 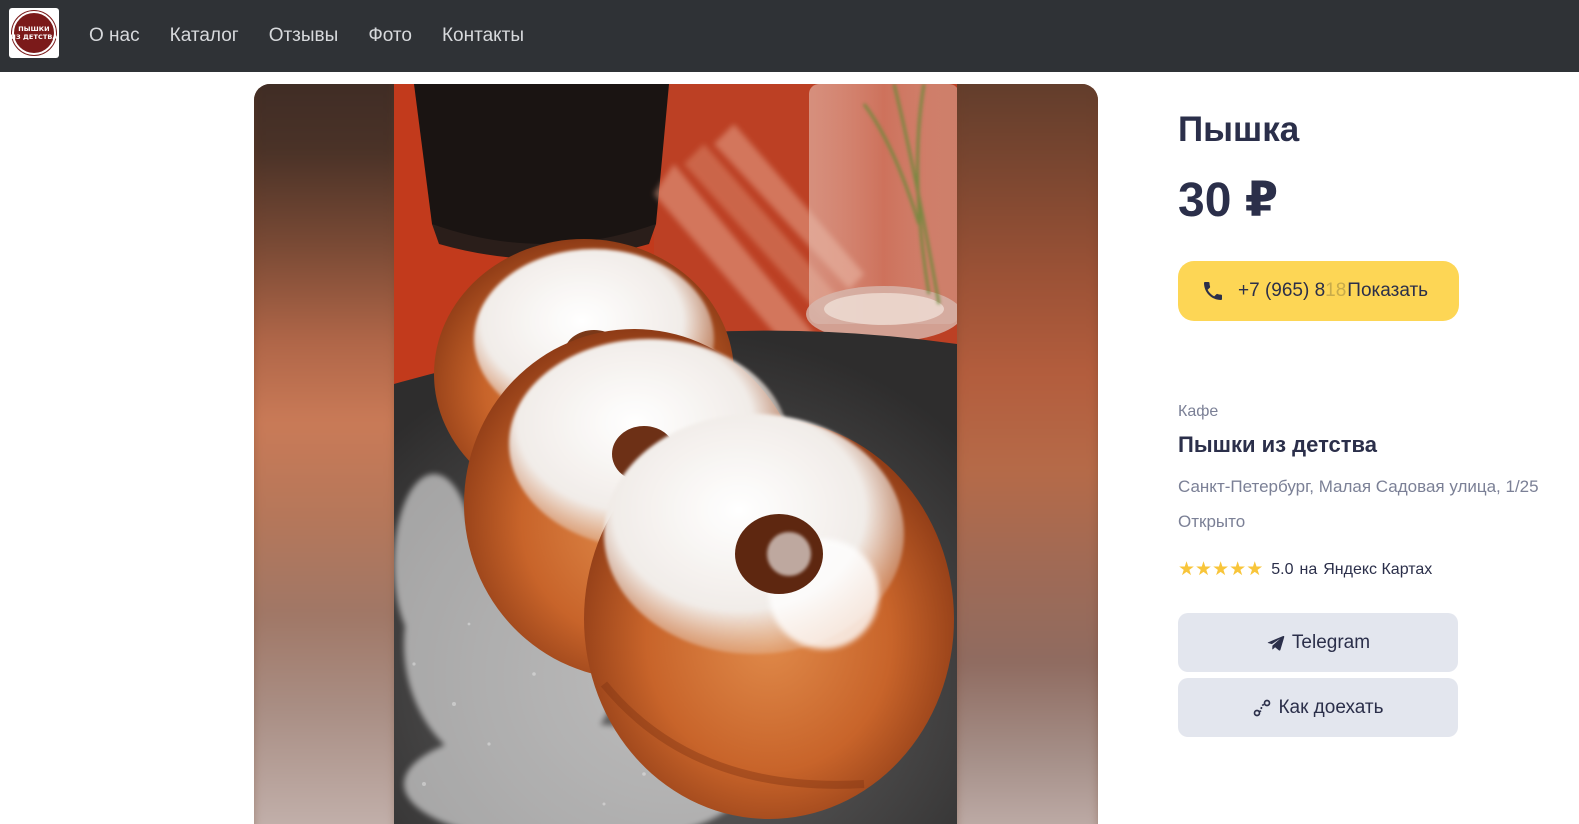 I want to click on telegram-label: Telegram, so click(x=1331, y=642).